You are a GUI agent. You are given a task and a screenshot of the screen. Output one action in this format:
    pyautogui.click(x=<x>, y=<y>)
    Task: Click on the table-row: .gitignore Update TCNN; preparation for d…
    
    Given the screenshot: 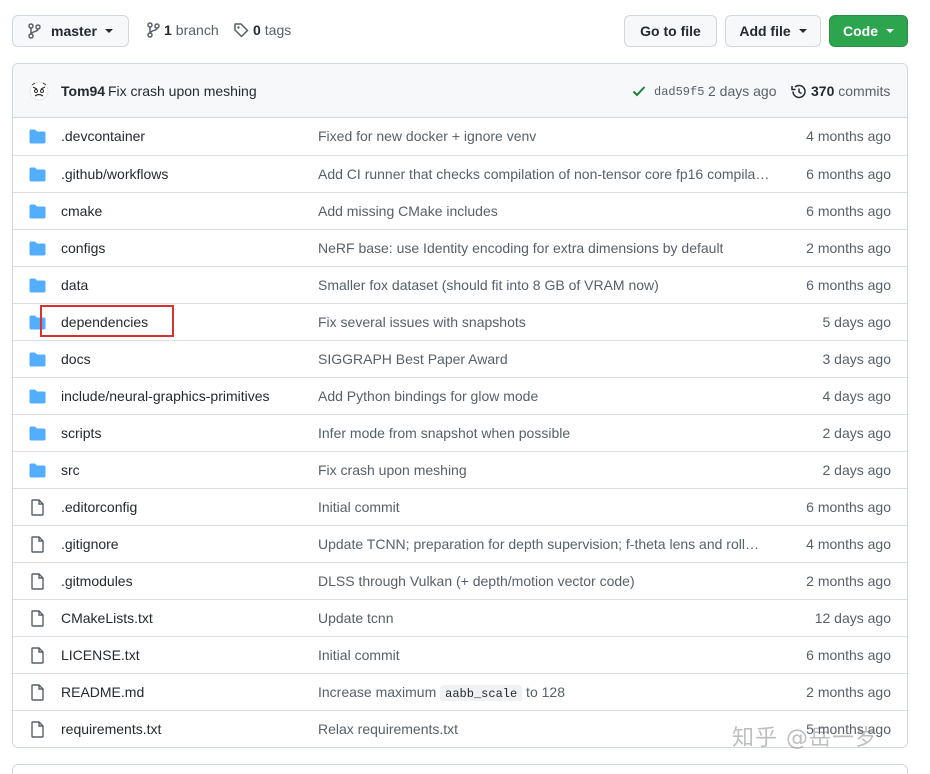 What is the action you would take?
    pyautogui.click(x=460, y=543)
    